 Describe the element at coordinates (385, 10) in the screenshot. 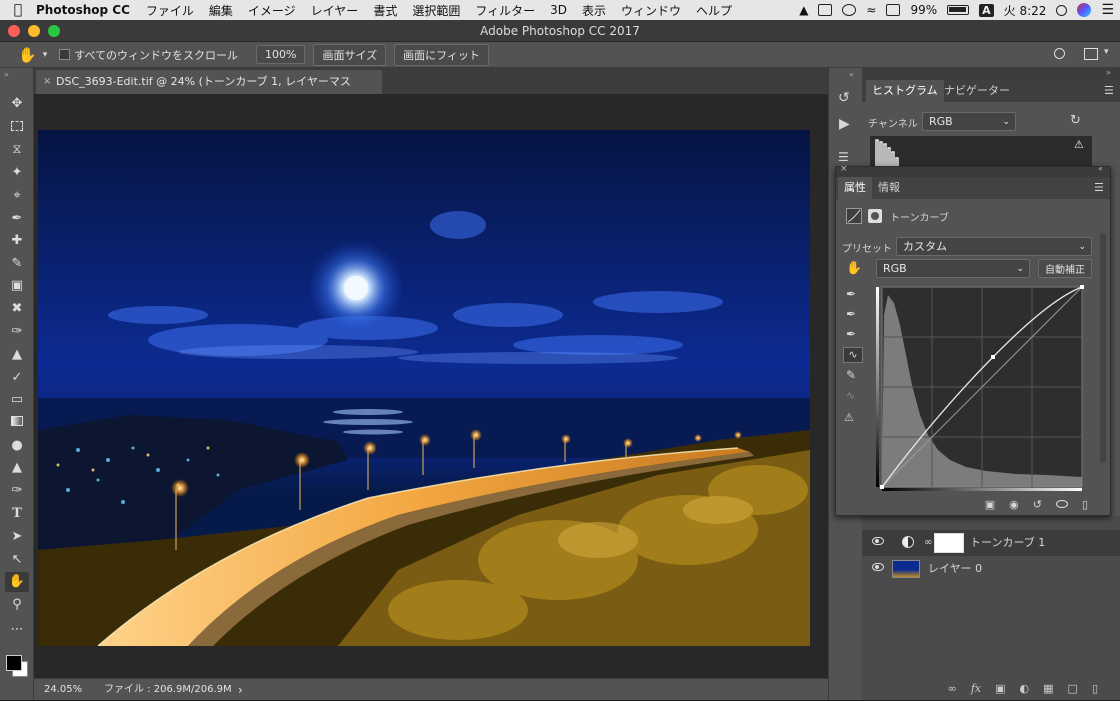

I see `menu-type: 書式` at that location.